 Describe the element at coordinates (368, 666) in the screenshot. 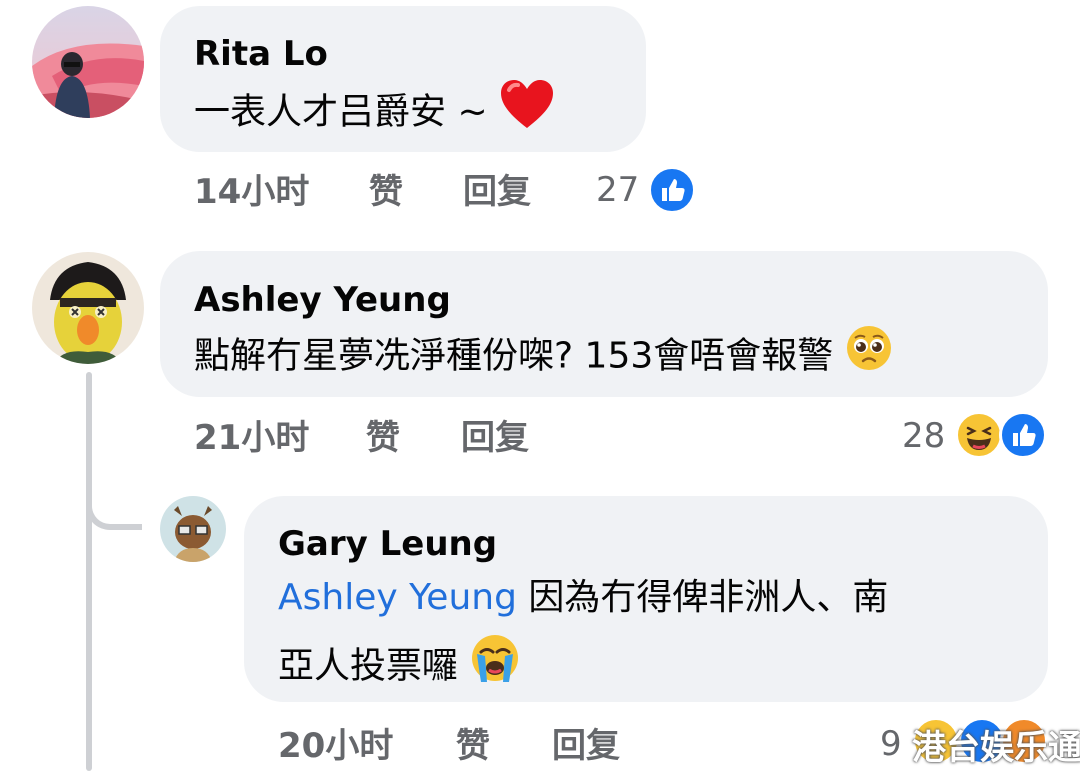

I see `comment-text-content: 亞人投票囉` at that location.